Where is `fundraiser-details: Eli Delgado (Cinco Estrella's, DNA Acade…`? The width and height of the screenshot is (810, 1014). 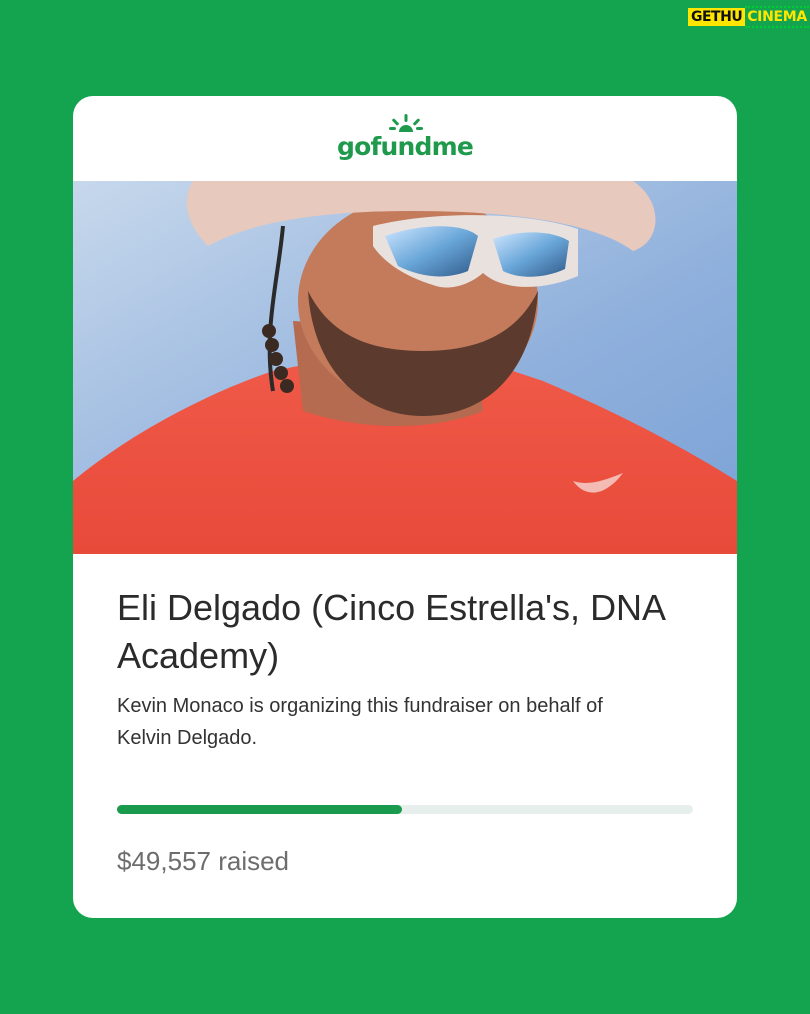
fundraiser-details: Eli Delgado (Cinco Estrella's, DNA Acade… is located at coordinates (407, 669).